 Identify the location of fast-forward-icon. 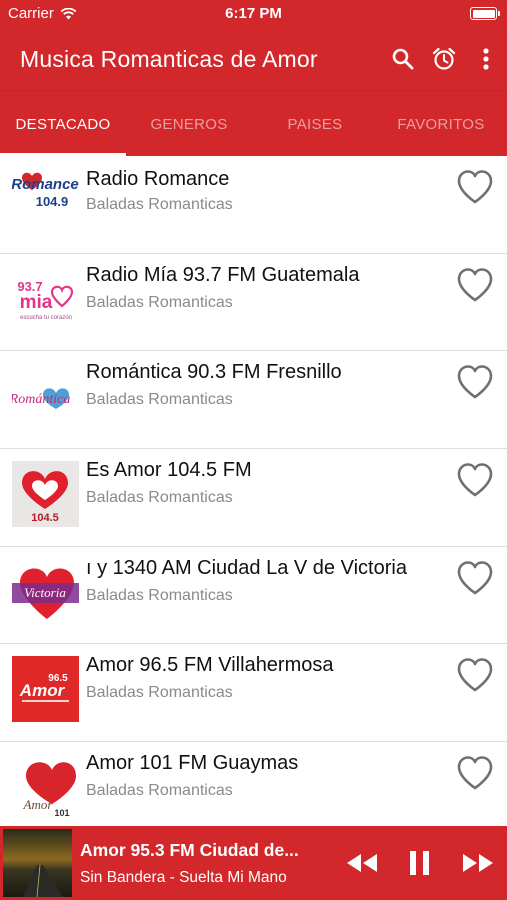
(478, 863).